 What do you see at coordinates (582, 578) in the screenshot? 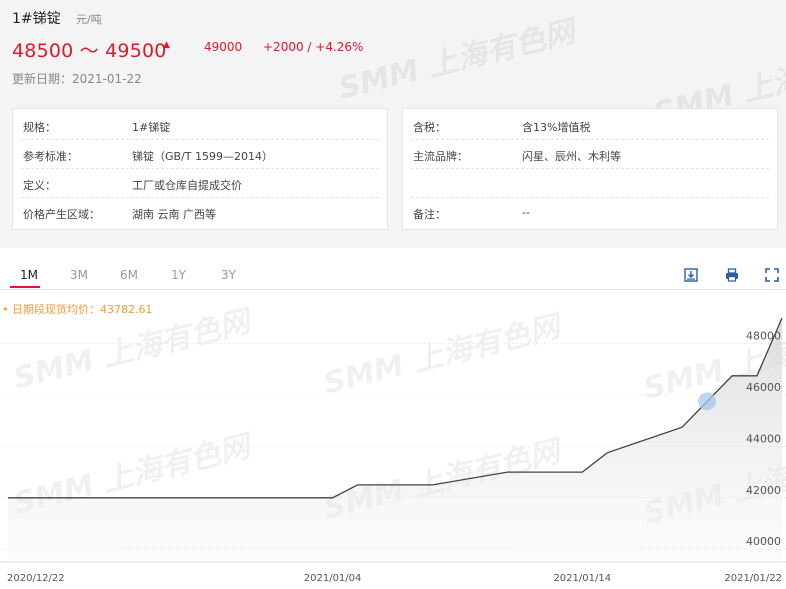
I see `x-tick-label: 2021/01/14` at bounding box center [582, 578].